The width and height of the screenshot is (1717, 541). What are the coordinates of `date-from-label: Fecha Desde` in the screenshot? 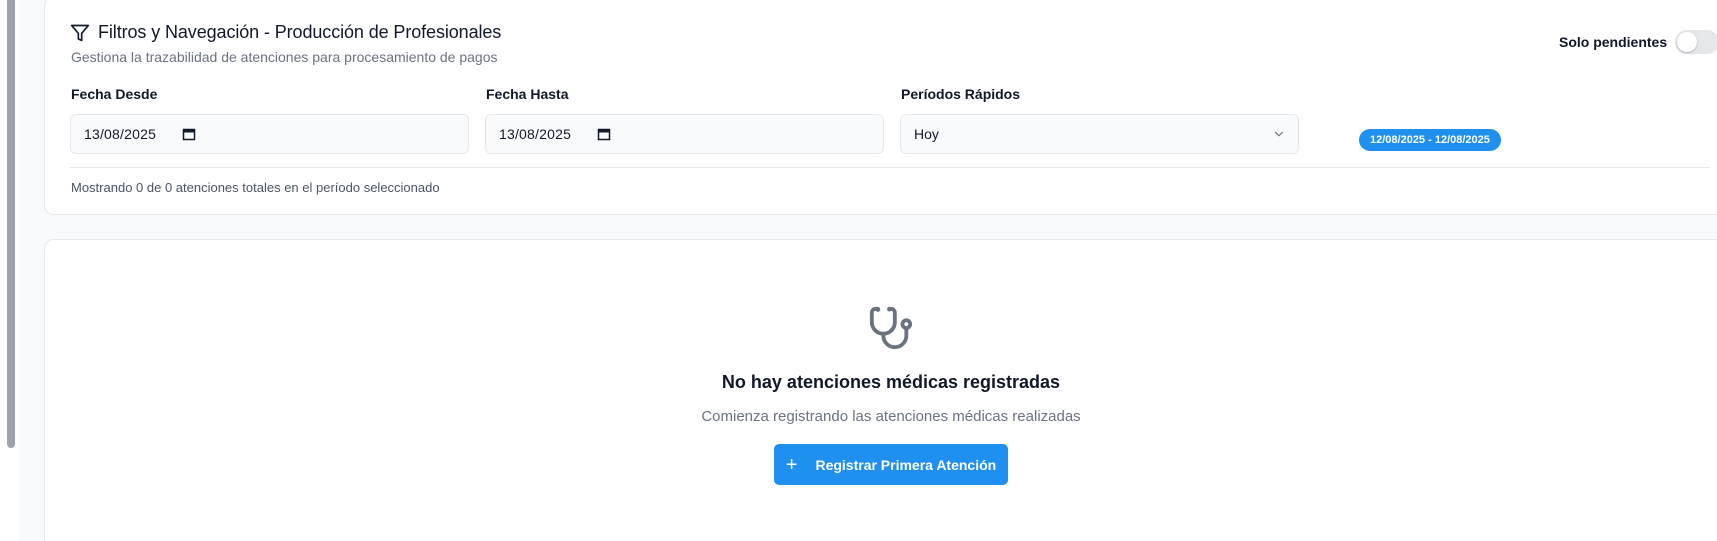 It's located at (114, 94).